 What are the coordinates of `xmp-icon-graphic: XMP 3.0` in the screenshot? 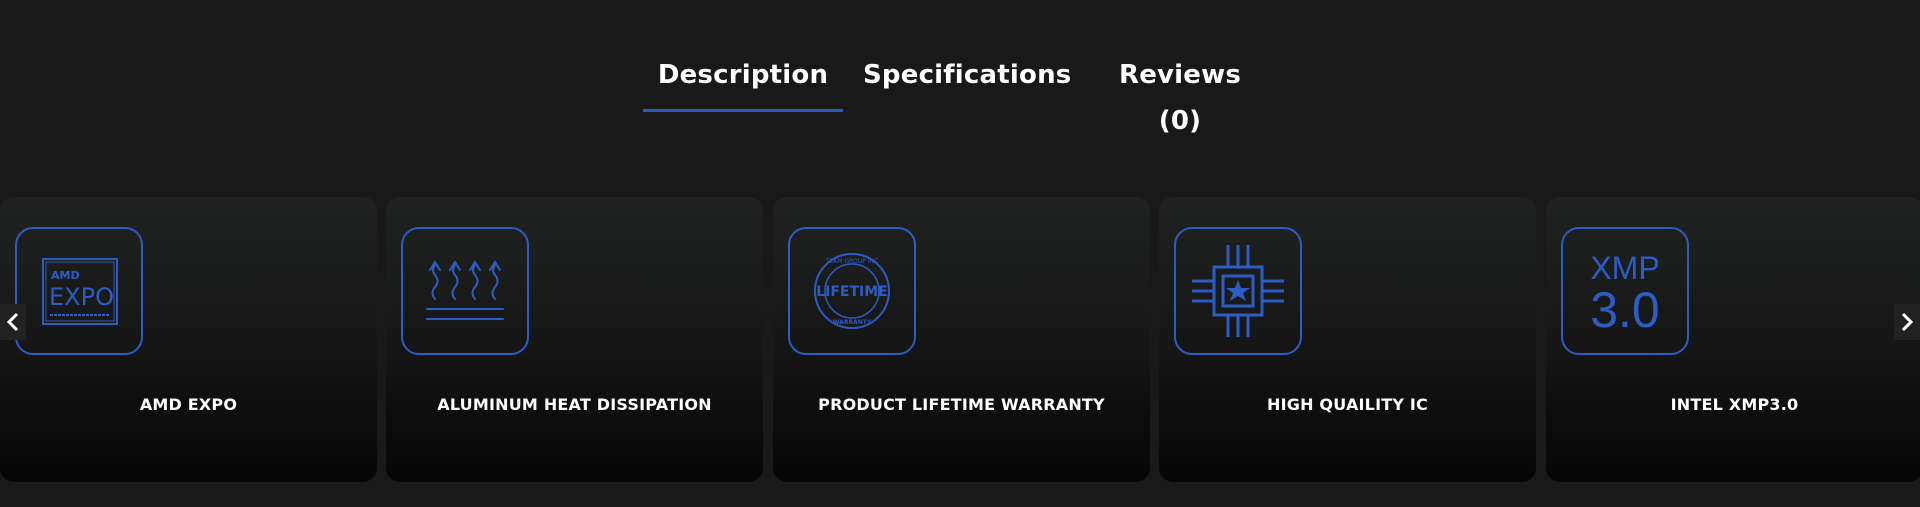 It's located at (1625, 294).